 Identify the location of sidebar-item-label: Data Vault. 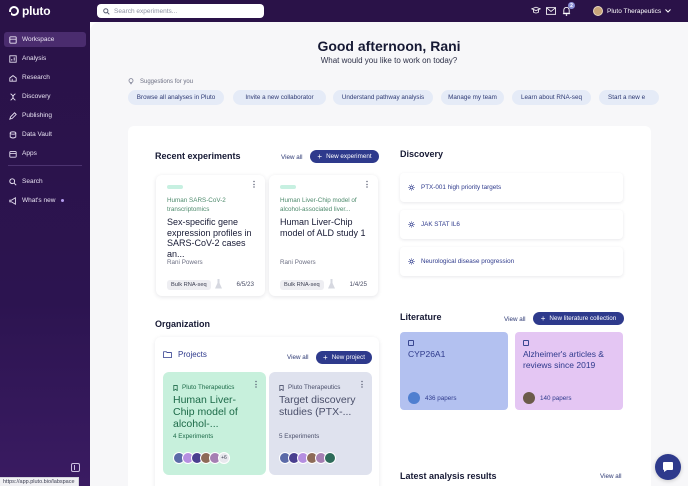
(37, 134).